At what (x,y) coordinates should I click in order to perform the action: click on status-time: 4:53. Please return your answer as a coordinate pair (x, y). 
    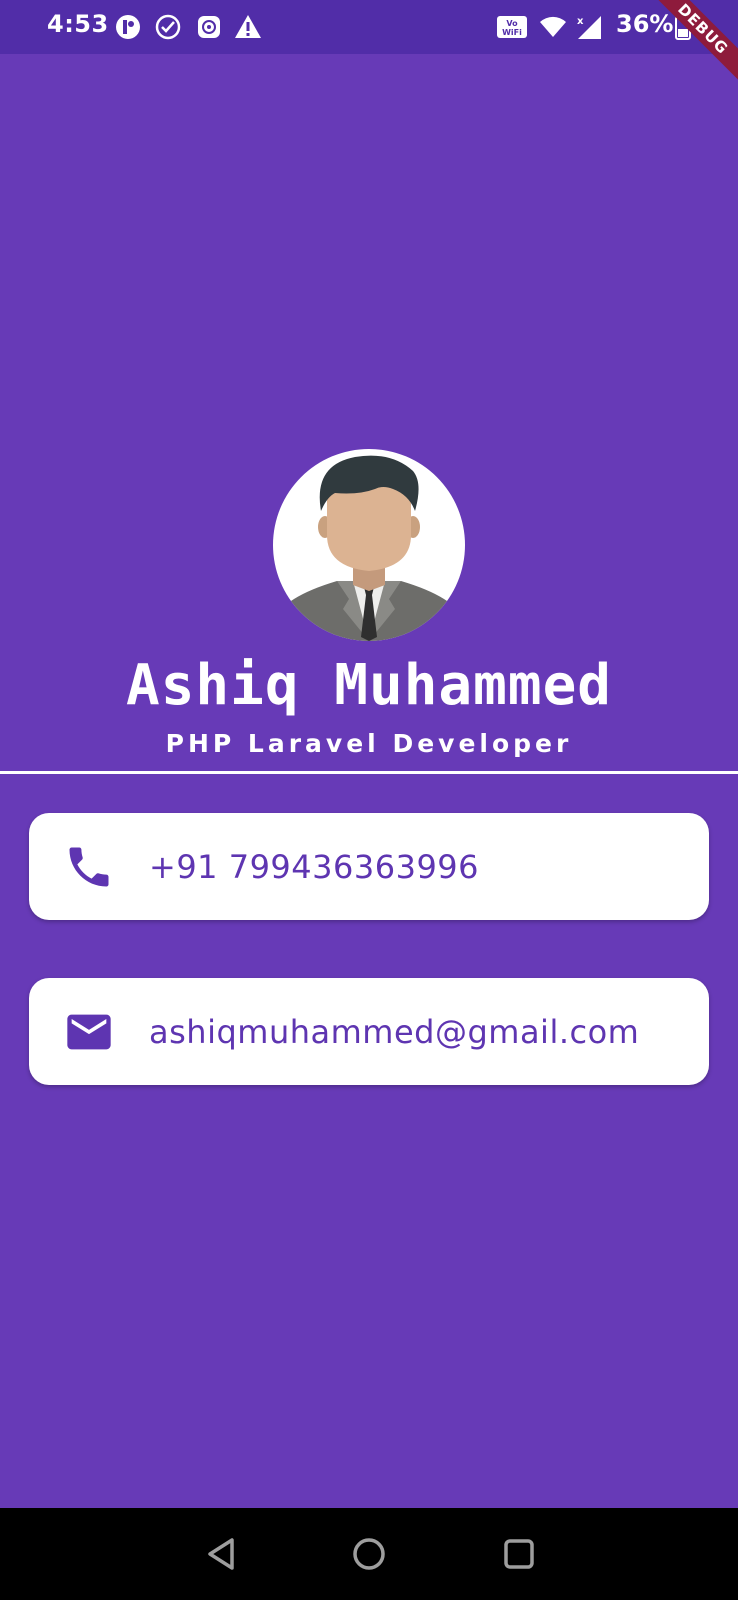
    Looking at the image, I should click on (78, 24).